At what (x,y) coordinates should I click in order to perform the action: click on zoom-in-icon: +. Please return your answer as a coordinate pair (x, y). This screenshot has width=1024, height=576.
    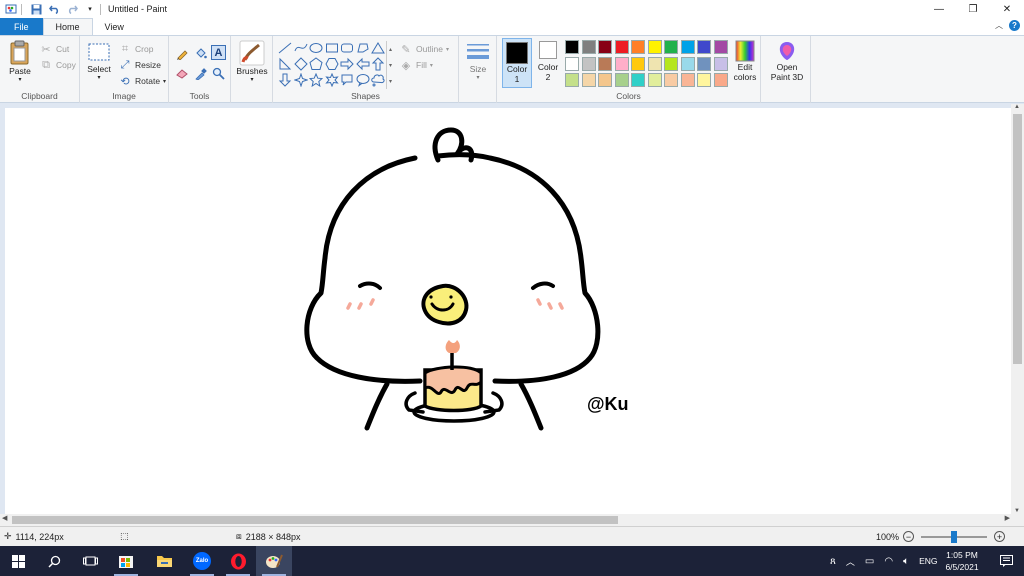
    Looking at the image, I should click on (1000, 536).